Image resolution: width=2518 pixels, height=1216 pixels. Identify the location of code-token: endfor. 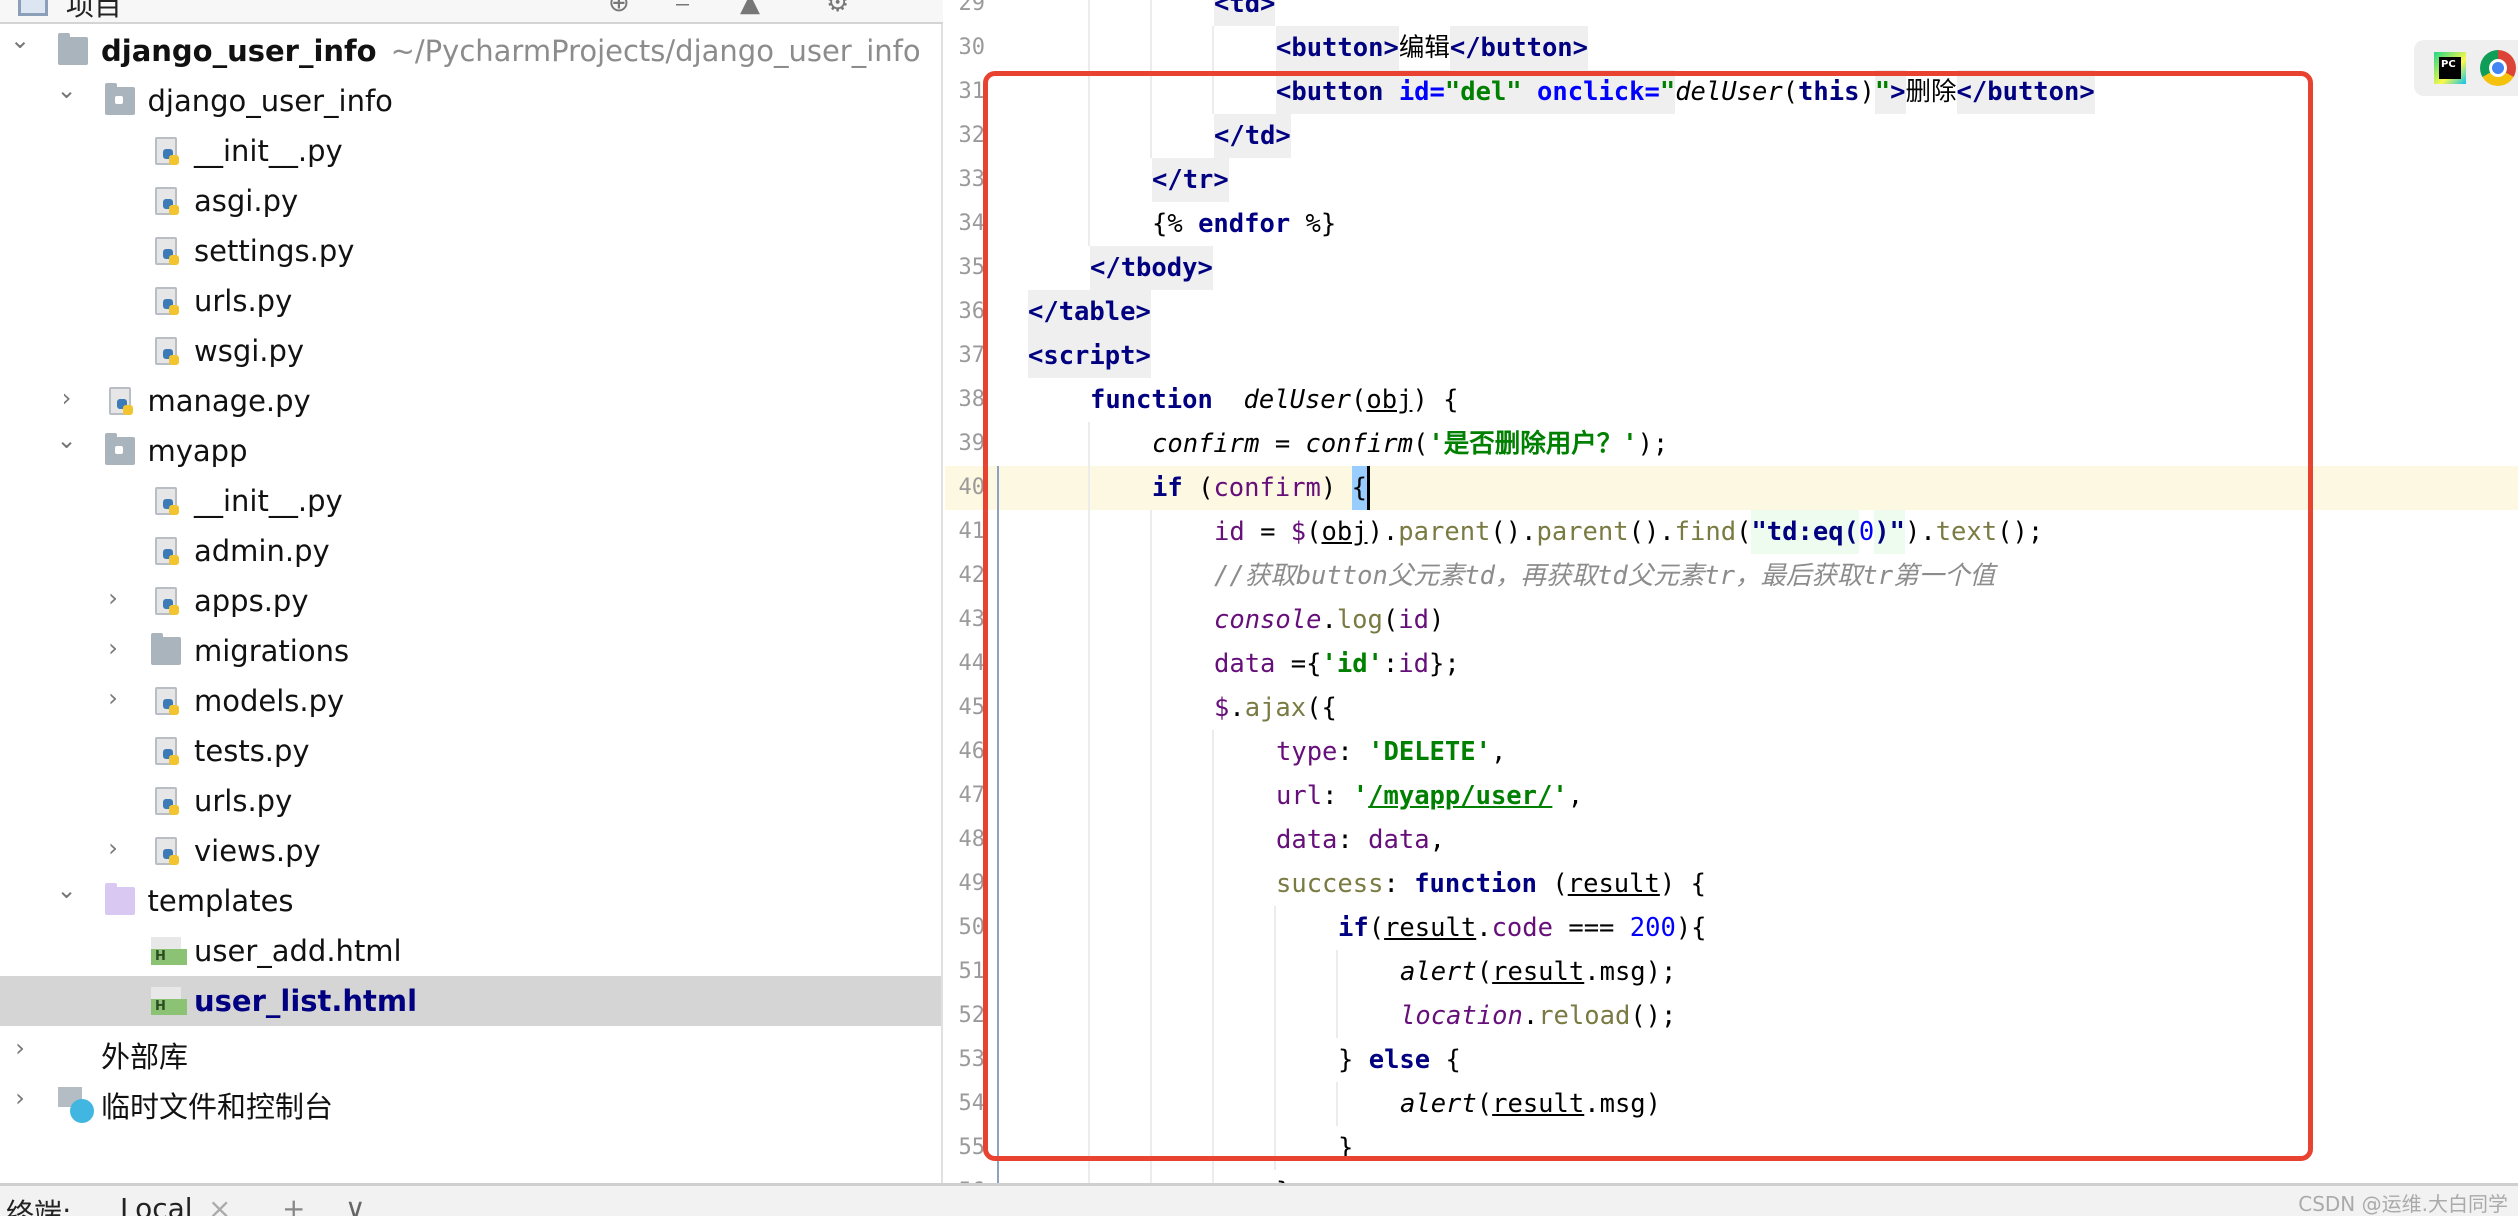
(1244, 224).